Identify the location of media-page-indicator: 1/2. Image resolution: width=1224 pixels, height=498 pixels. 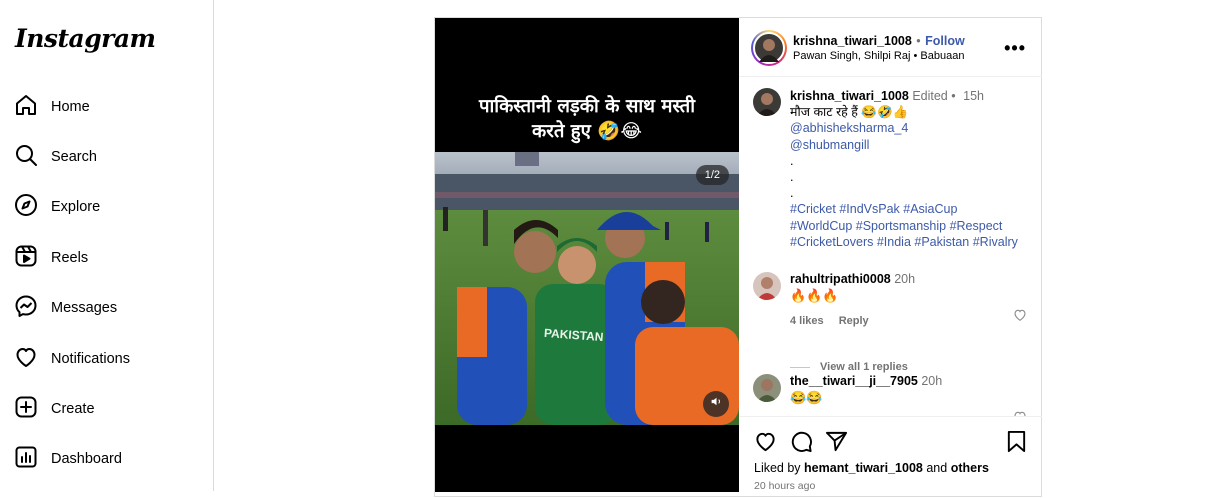
(712, 175).